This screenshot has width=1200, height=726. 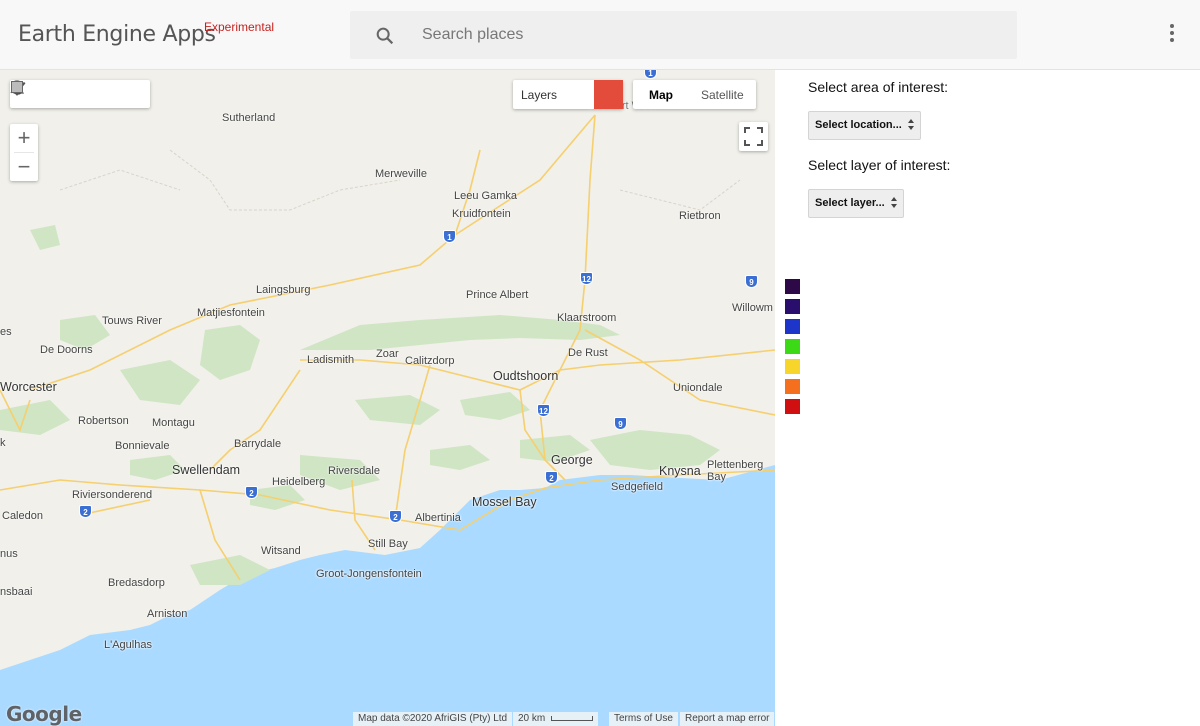 I want to click on layers-button: Layers, so click(x=568, y=94).